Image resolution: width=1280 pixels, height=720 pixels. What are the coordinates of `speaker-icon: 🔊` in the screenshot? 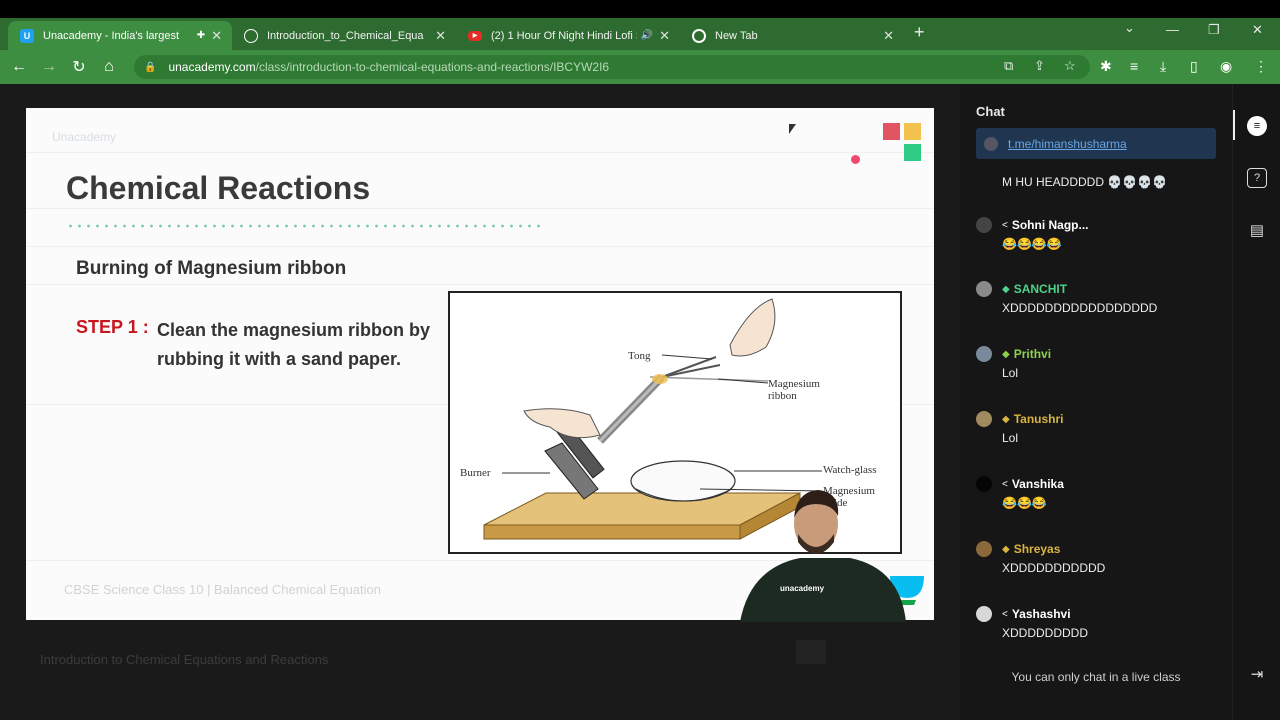 It's located at (647, 35).